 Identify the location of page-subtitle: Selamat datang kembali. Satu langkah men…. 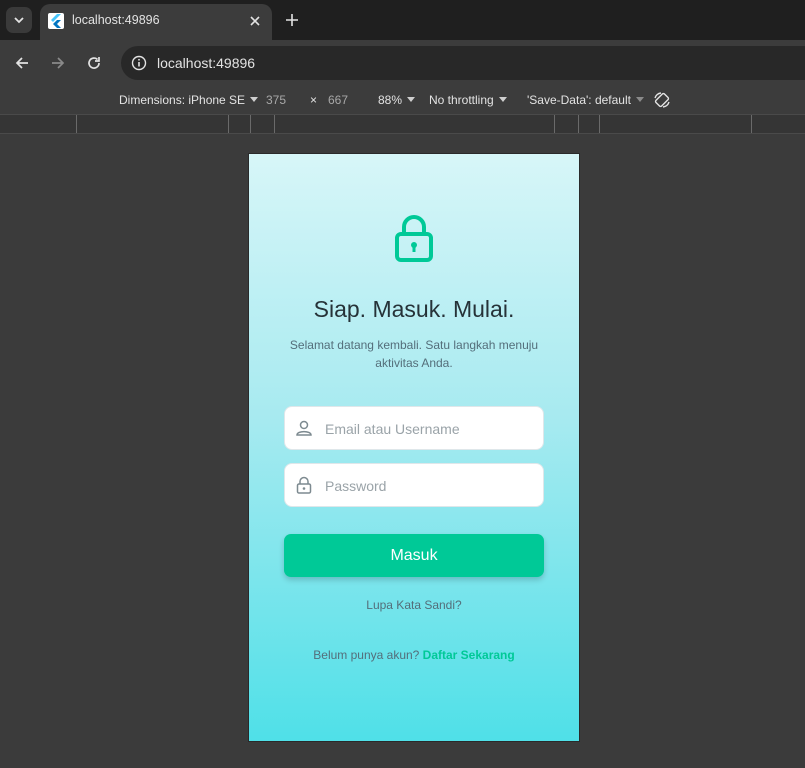
(414, 354).